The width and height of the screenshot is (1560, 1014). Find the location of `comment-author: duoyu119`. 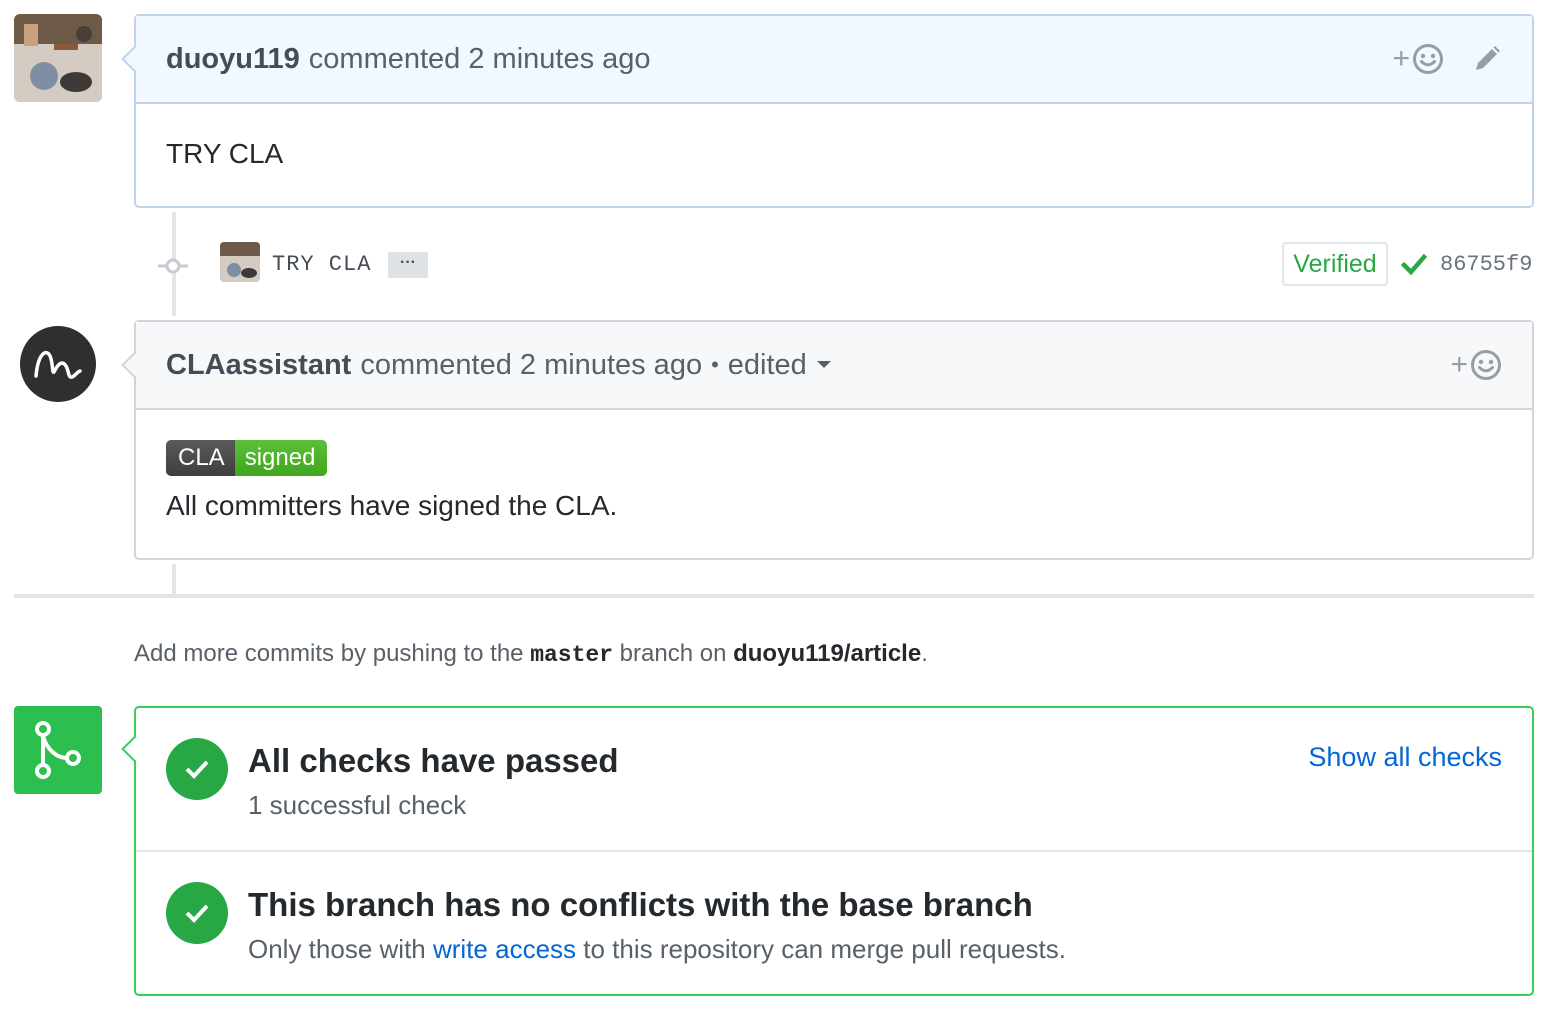

comment-author: duoyu119 is located at coordinates (233, 59).